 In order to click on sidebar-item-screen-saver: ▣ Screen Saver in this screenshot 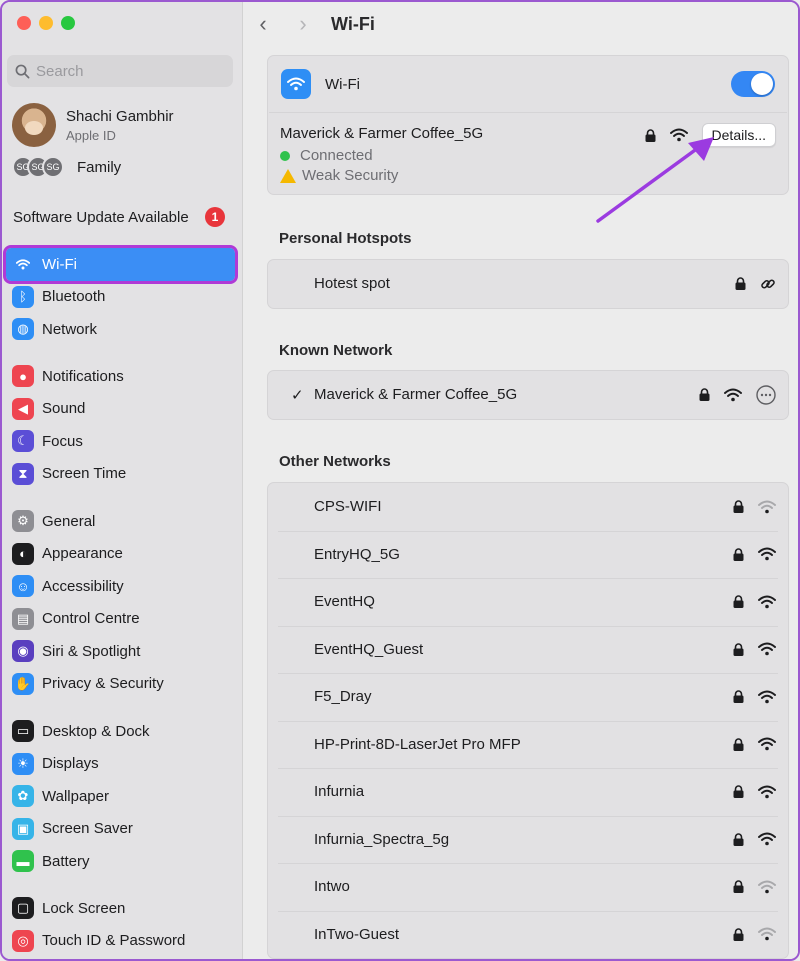, I will do `click(122, 829)`.